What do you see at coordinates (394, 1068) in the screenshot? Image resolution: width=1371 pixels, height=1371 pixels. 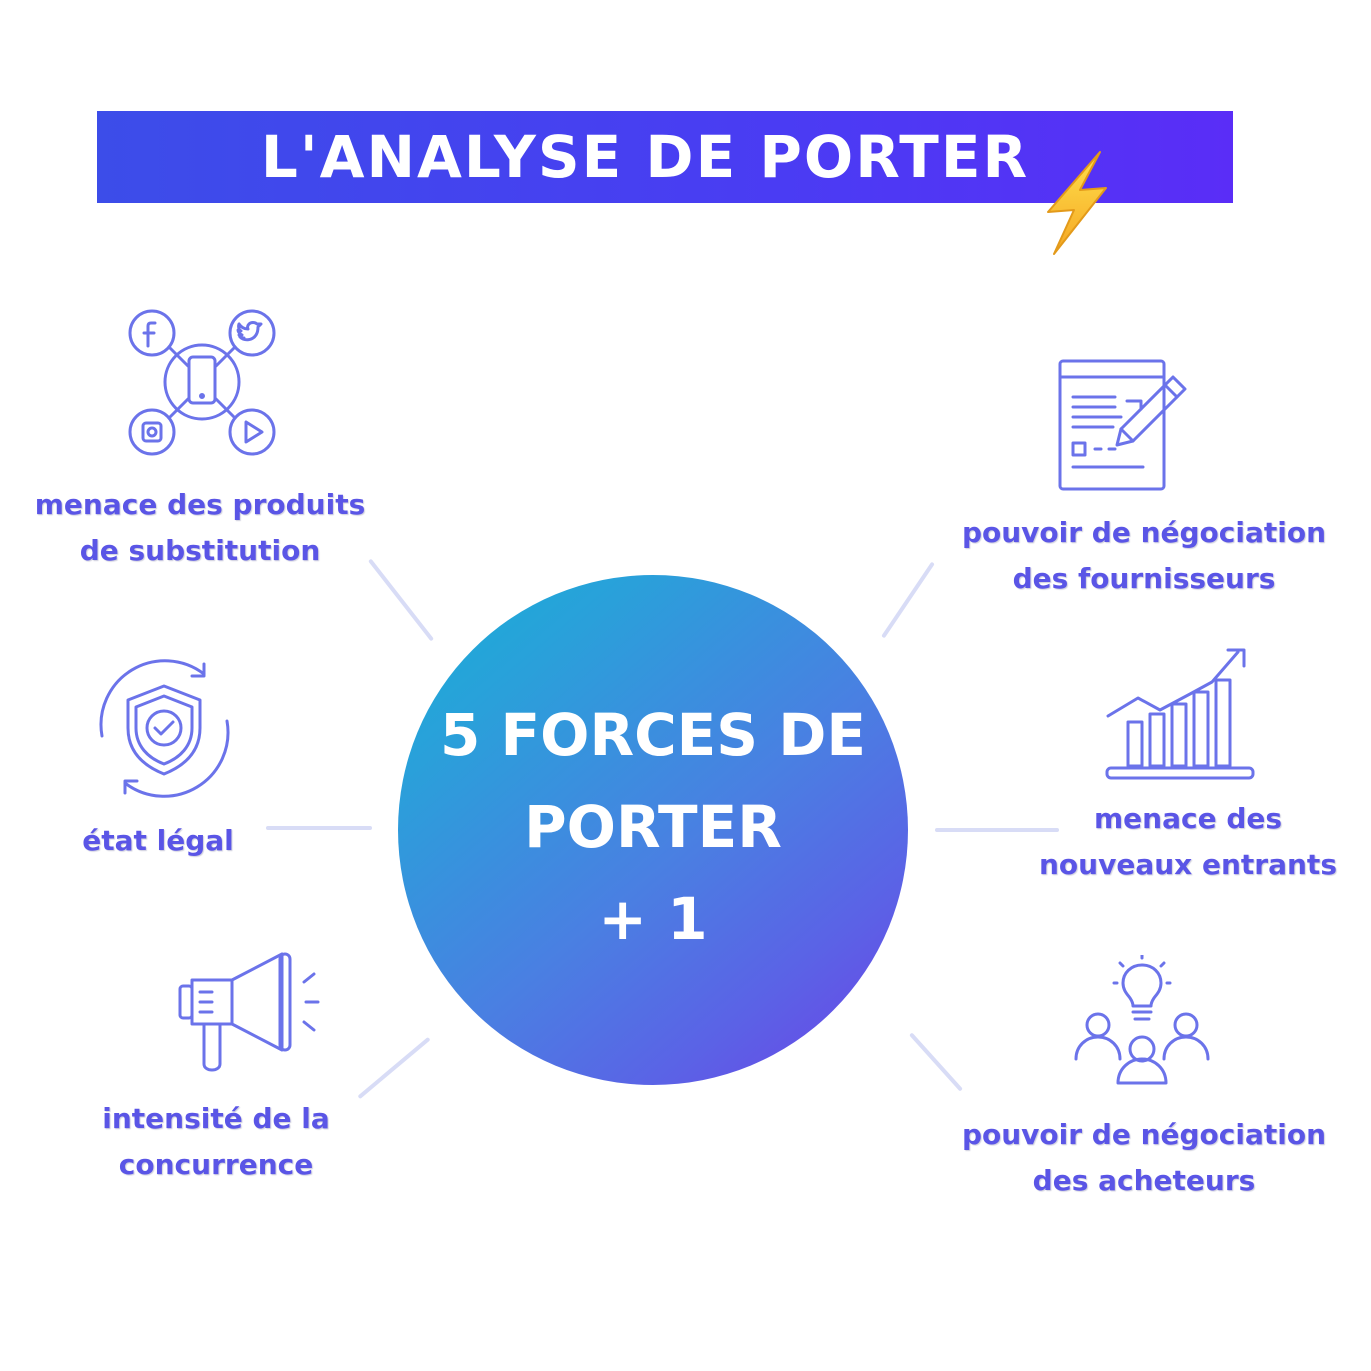 I see `connector-concurrence` at bounding box center [394, 1068].